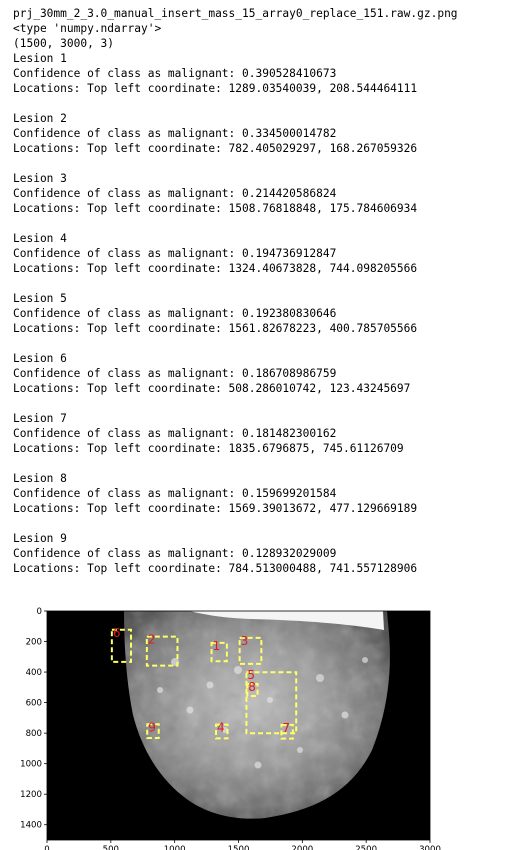  What do you see at coordinates (40, 118) in the screenshot?
I see `lesion-heading: Lesion 2` at bounding box center [40, 118].